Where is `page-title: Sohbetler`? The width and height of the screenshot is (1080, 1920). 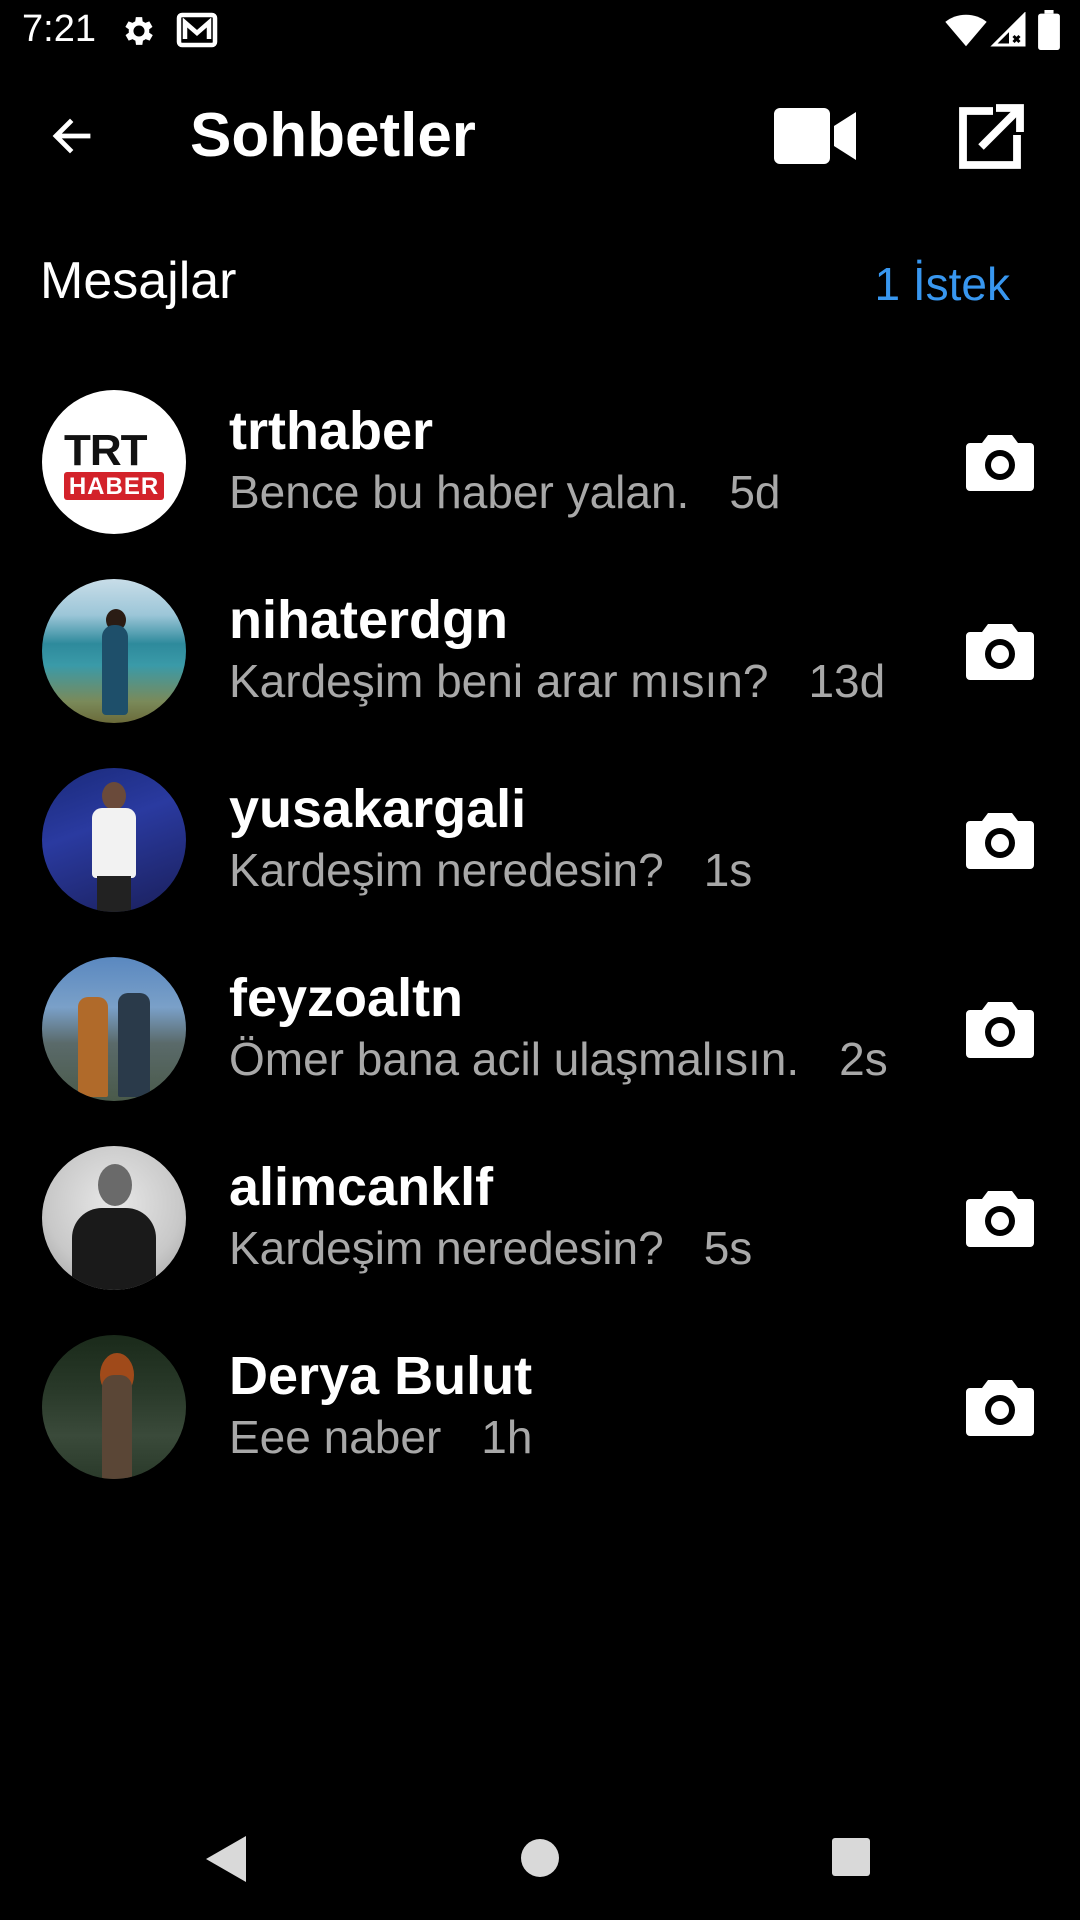 page-title: Sohbetler is located at coordinates (333, 135).